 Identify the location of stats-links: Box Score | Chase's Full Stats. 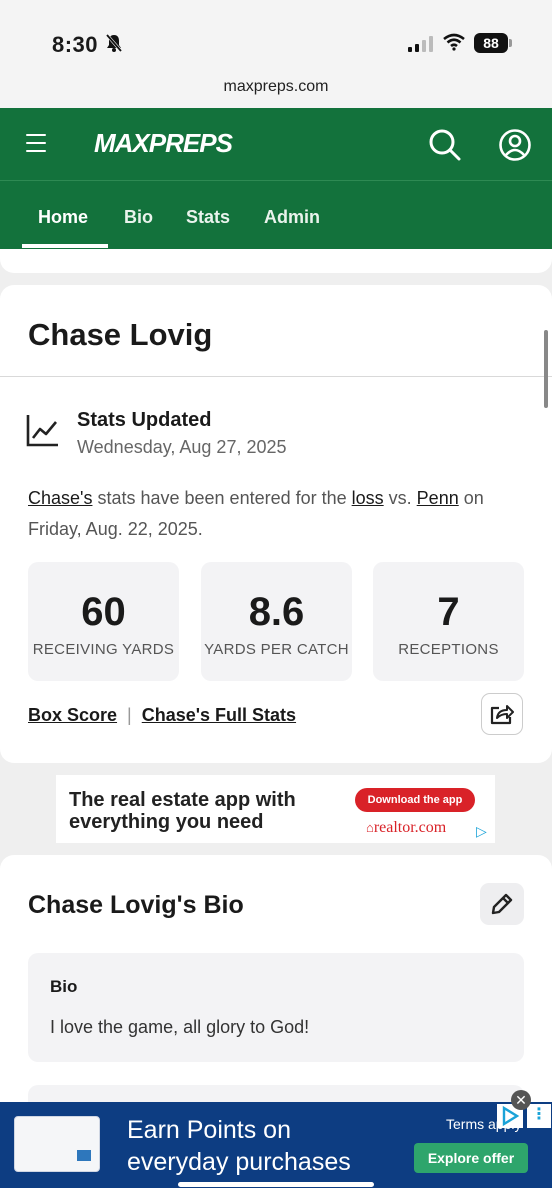
(162, 715).